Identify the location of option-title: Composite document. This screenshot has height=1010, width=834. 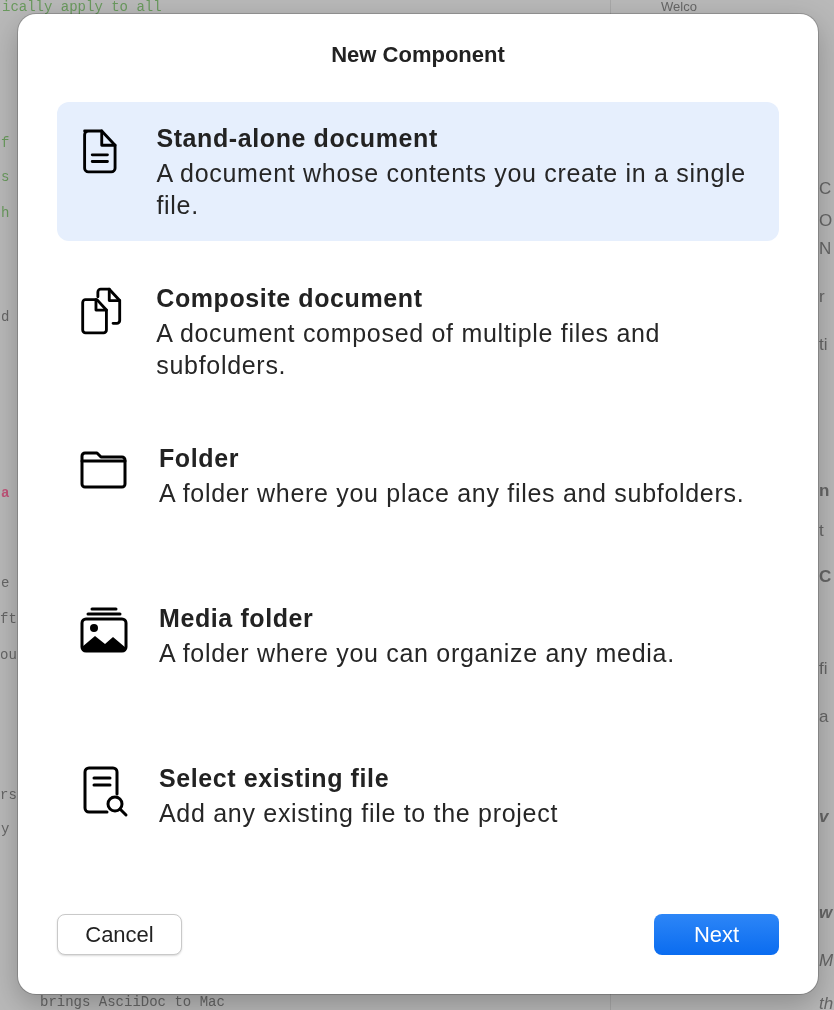
(290, 298).